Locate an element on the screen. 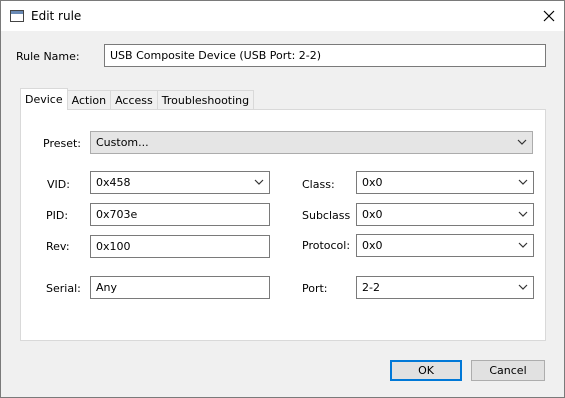 This screenshot has width=565, height=398. vid-select: 0x458 is located at coordinates (180, 182).